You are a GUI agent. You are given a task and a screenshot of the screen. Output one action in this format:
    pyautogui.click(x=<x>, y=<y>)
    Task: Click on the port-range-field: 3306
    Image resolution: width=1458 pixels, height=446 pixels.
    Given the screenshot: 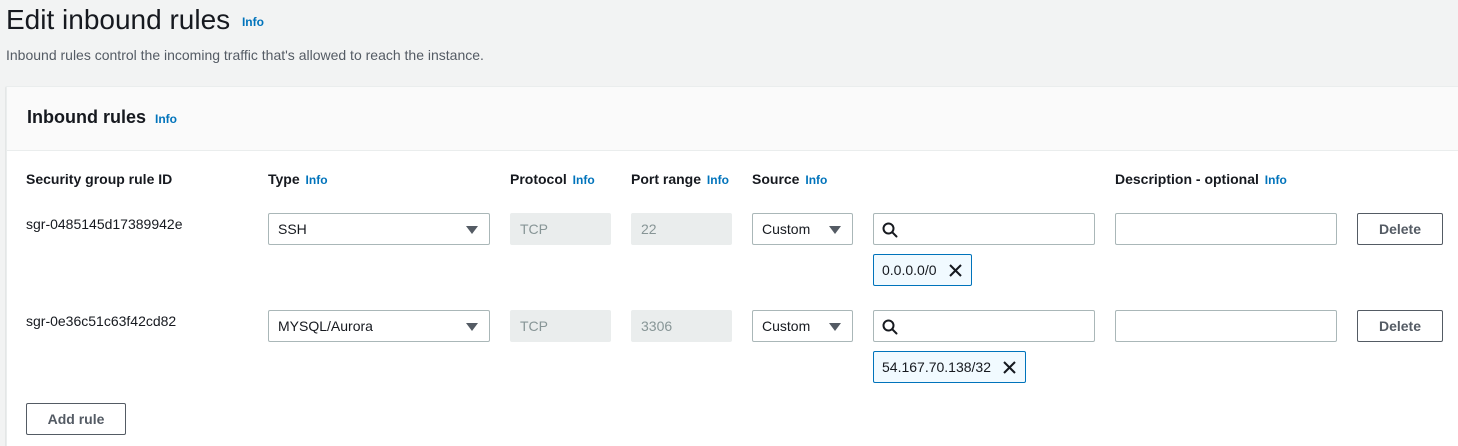 What is the action you would take?
    pyautogui.click(x=681, y=326)
    